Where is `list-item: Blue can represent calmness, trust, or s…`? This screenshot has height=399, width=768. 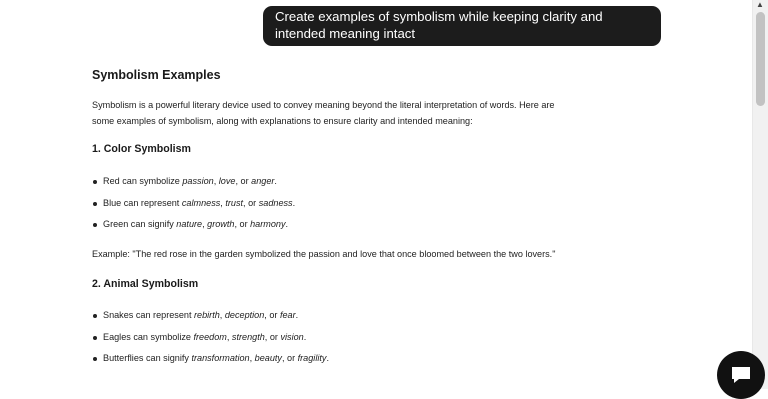
list-item: Blue can represent calmness, trust, or s… is located at coordinates (193, 204).